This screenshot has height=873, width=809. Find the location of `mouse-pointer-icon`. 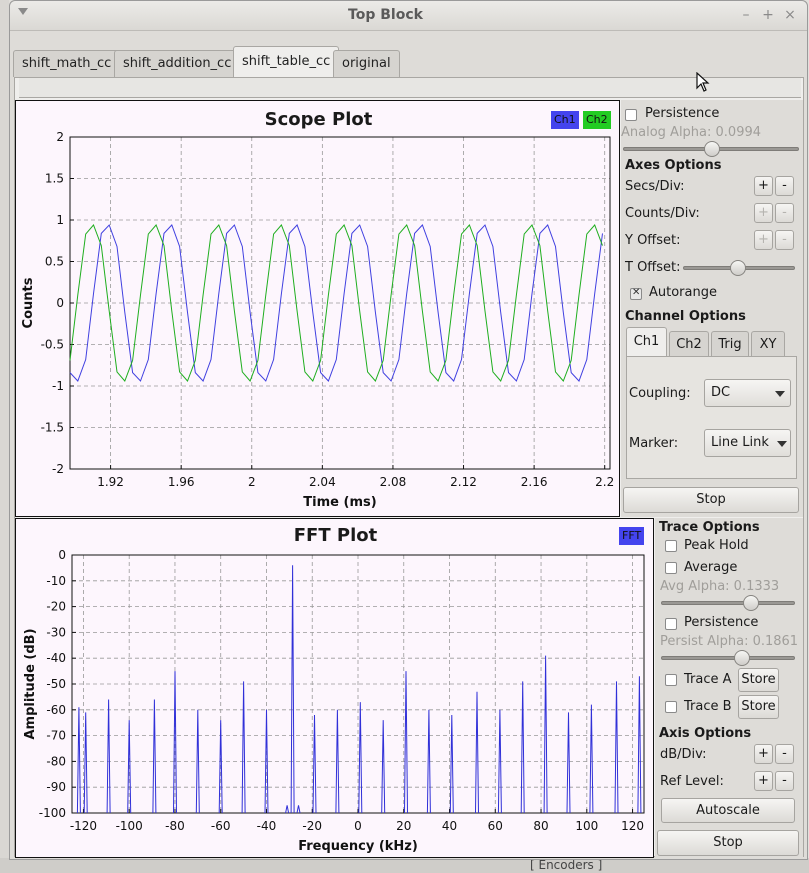

mouse-pointer-icon is located at coordinates (703, 82).